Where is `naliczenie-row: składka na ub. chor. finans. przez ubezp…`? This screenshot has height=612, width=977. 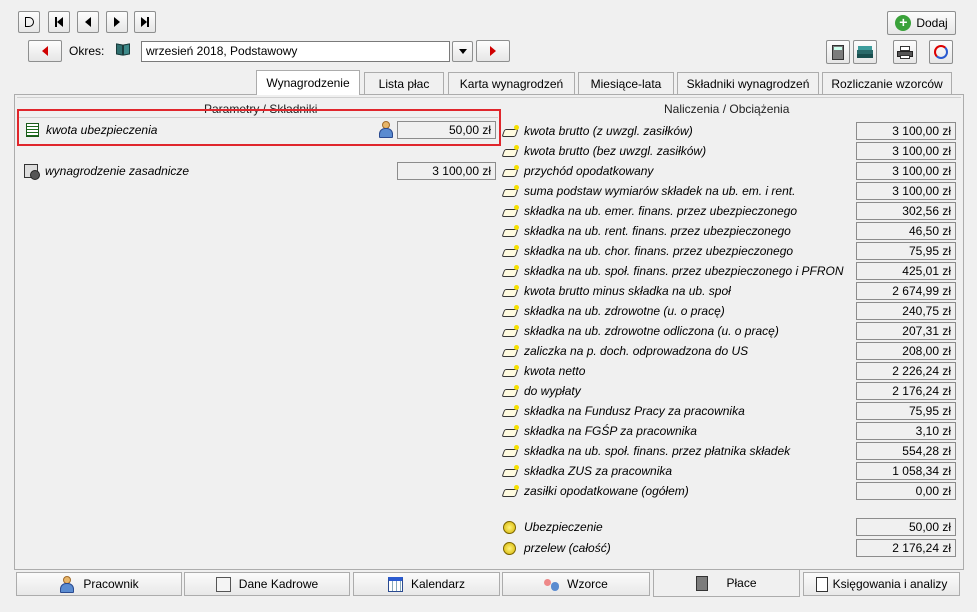
naliczenie-row: składka na ub. chor. finans. przez ubezp… is located at coordinates (648, 251).